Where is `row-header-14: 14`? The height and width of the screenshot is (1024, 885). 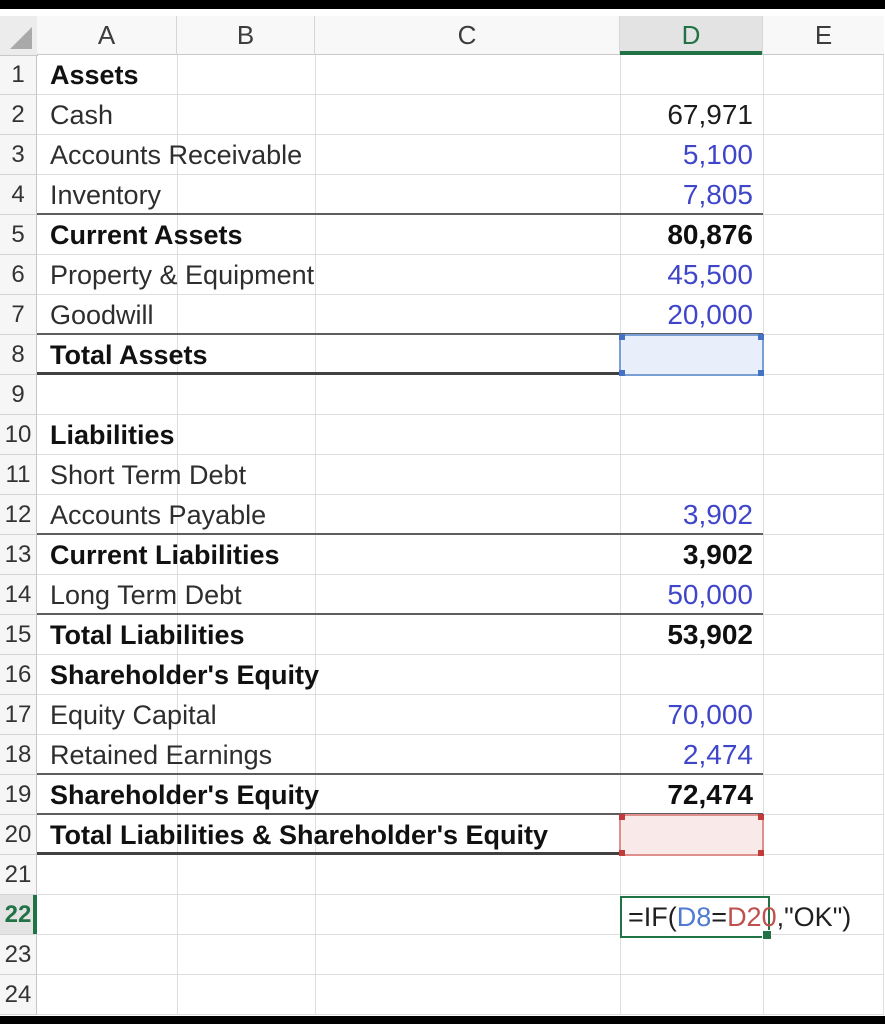 row-header-14: 14 is located at coordinates (18, 595).